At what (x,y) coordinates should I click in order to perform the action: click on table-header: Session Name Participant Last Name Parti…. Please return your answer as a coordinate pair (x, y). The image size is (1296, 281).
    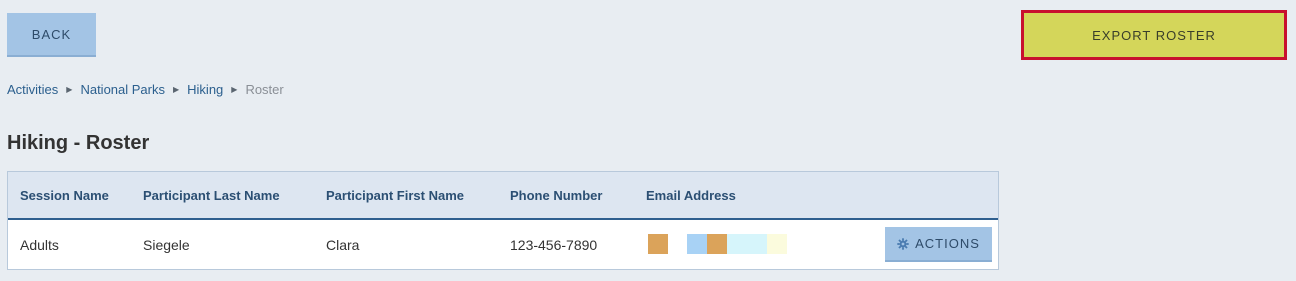
    Looking at the image, I should click on (503, 196).